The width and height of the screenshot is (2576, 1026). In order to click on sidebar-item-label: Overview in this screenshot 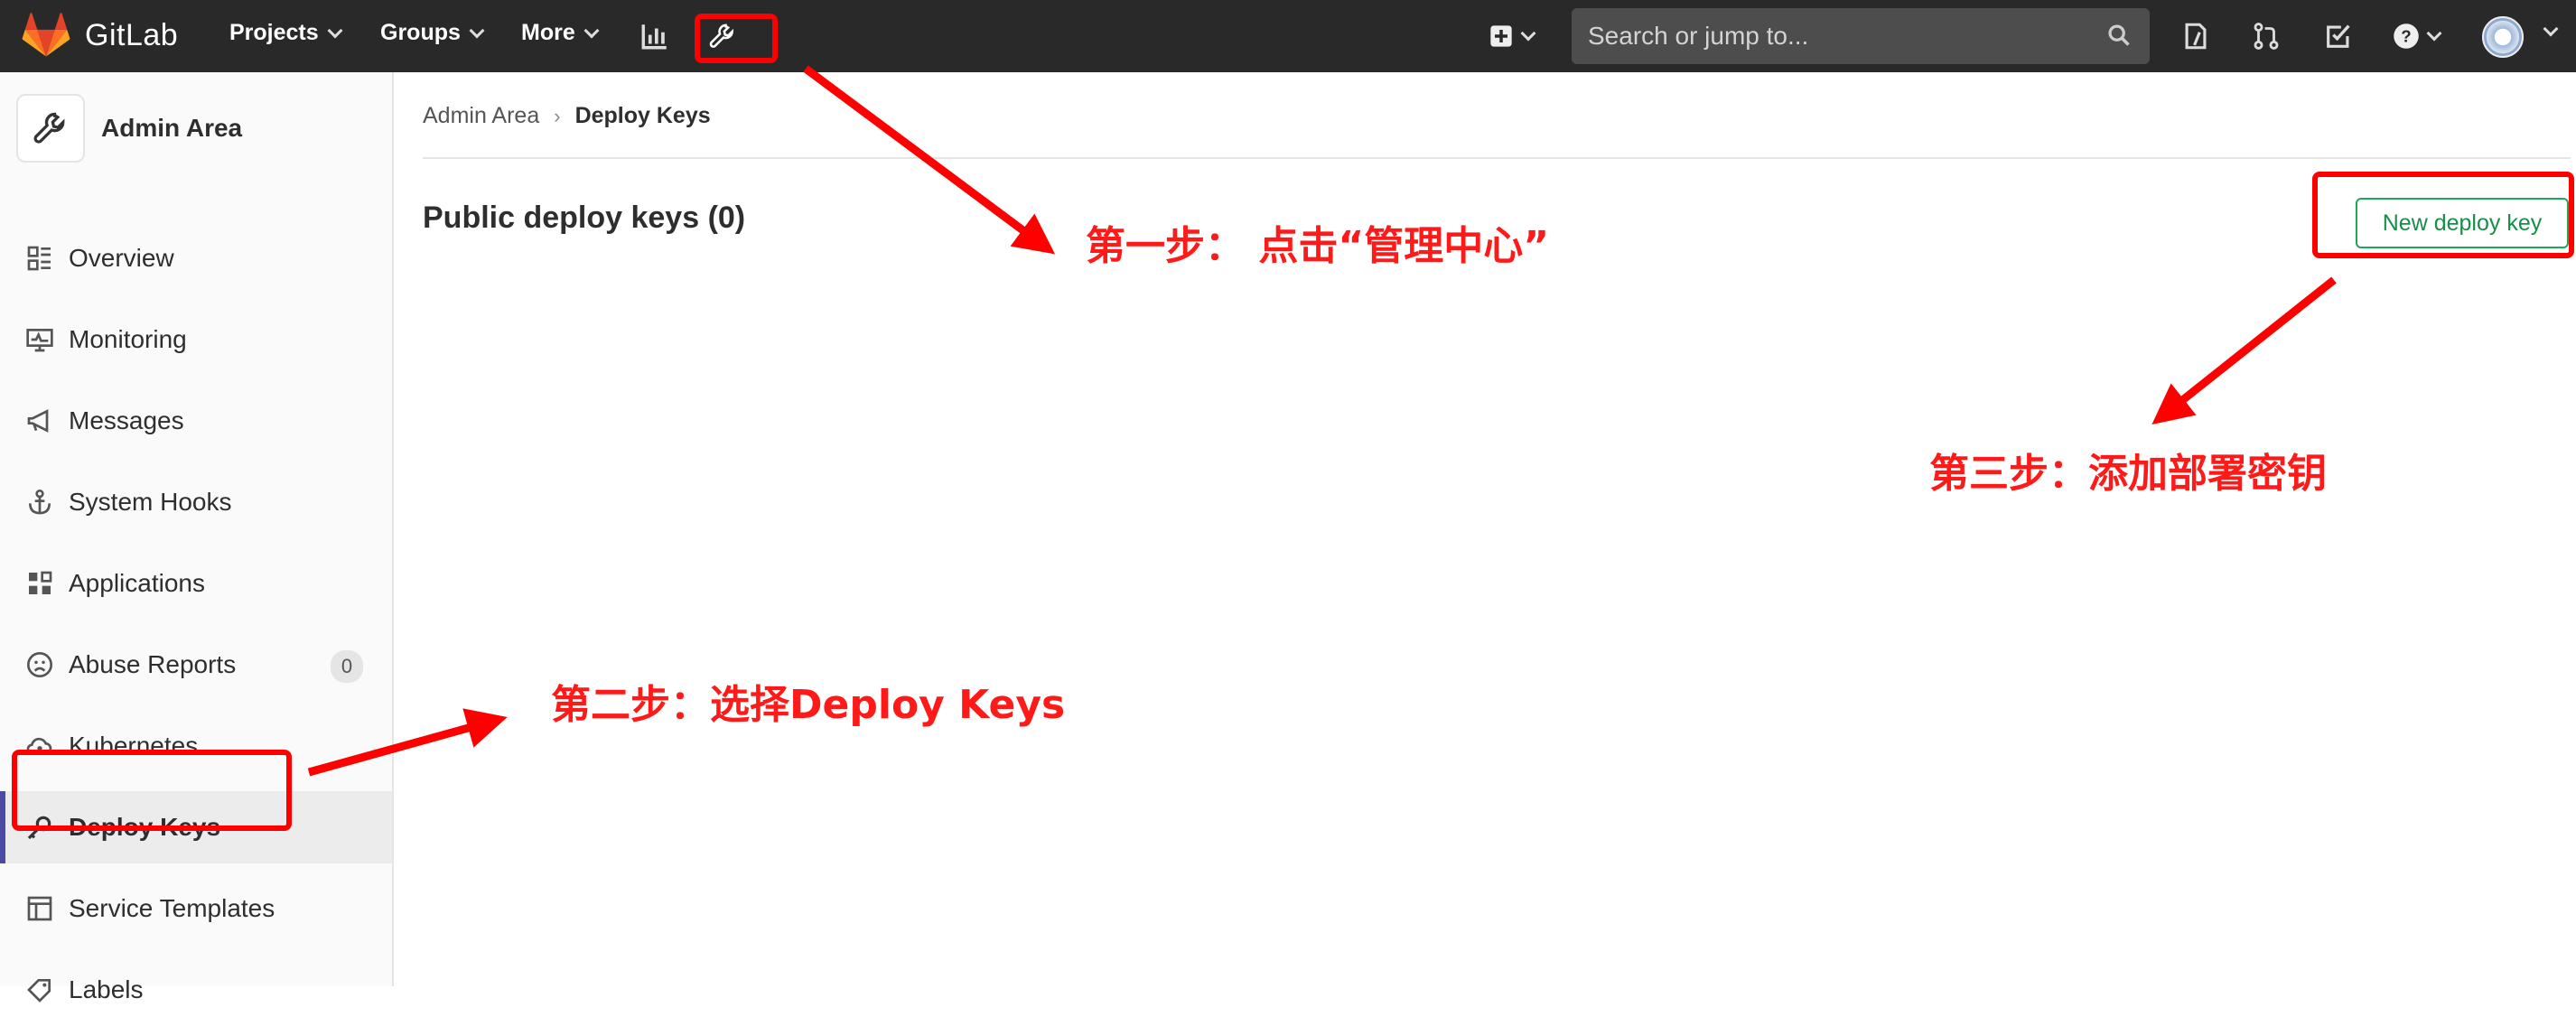, I will do `click(121, 258)`.